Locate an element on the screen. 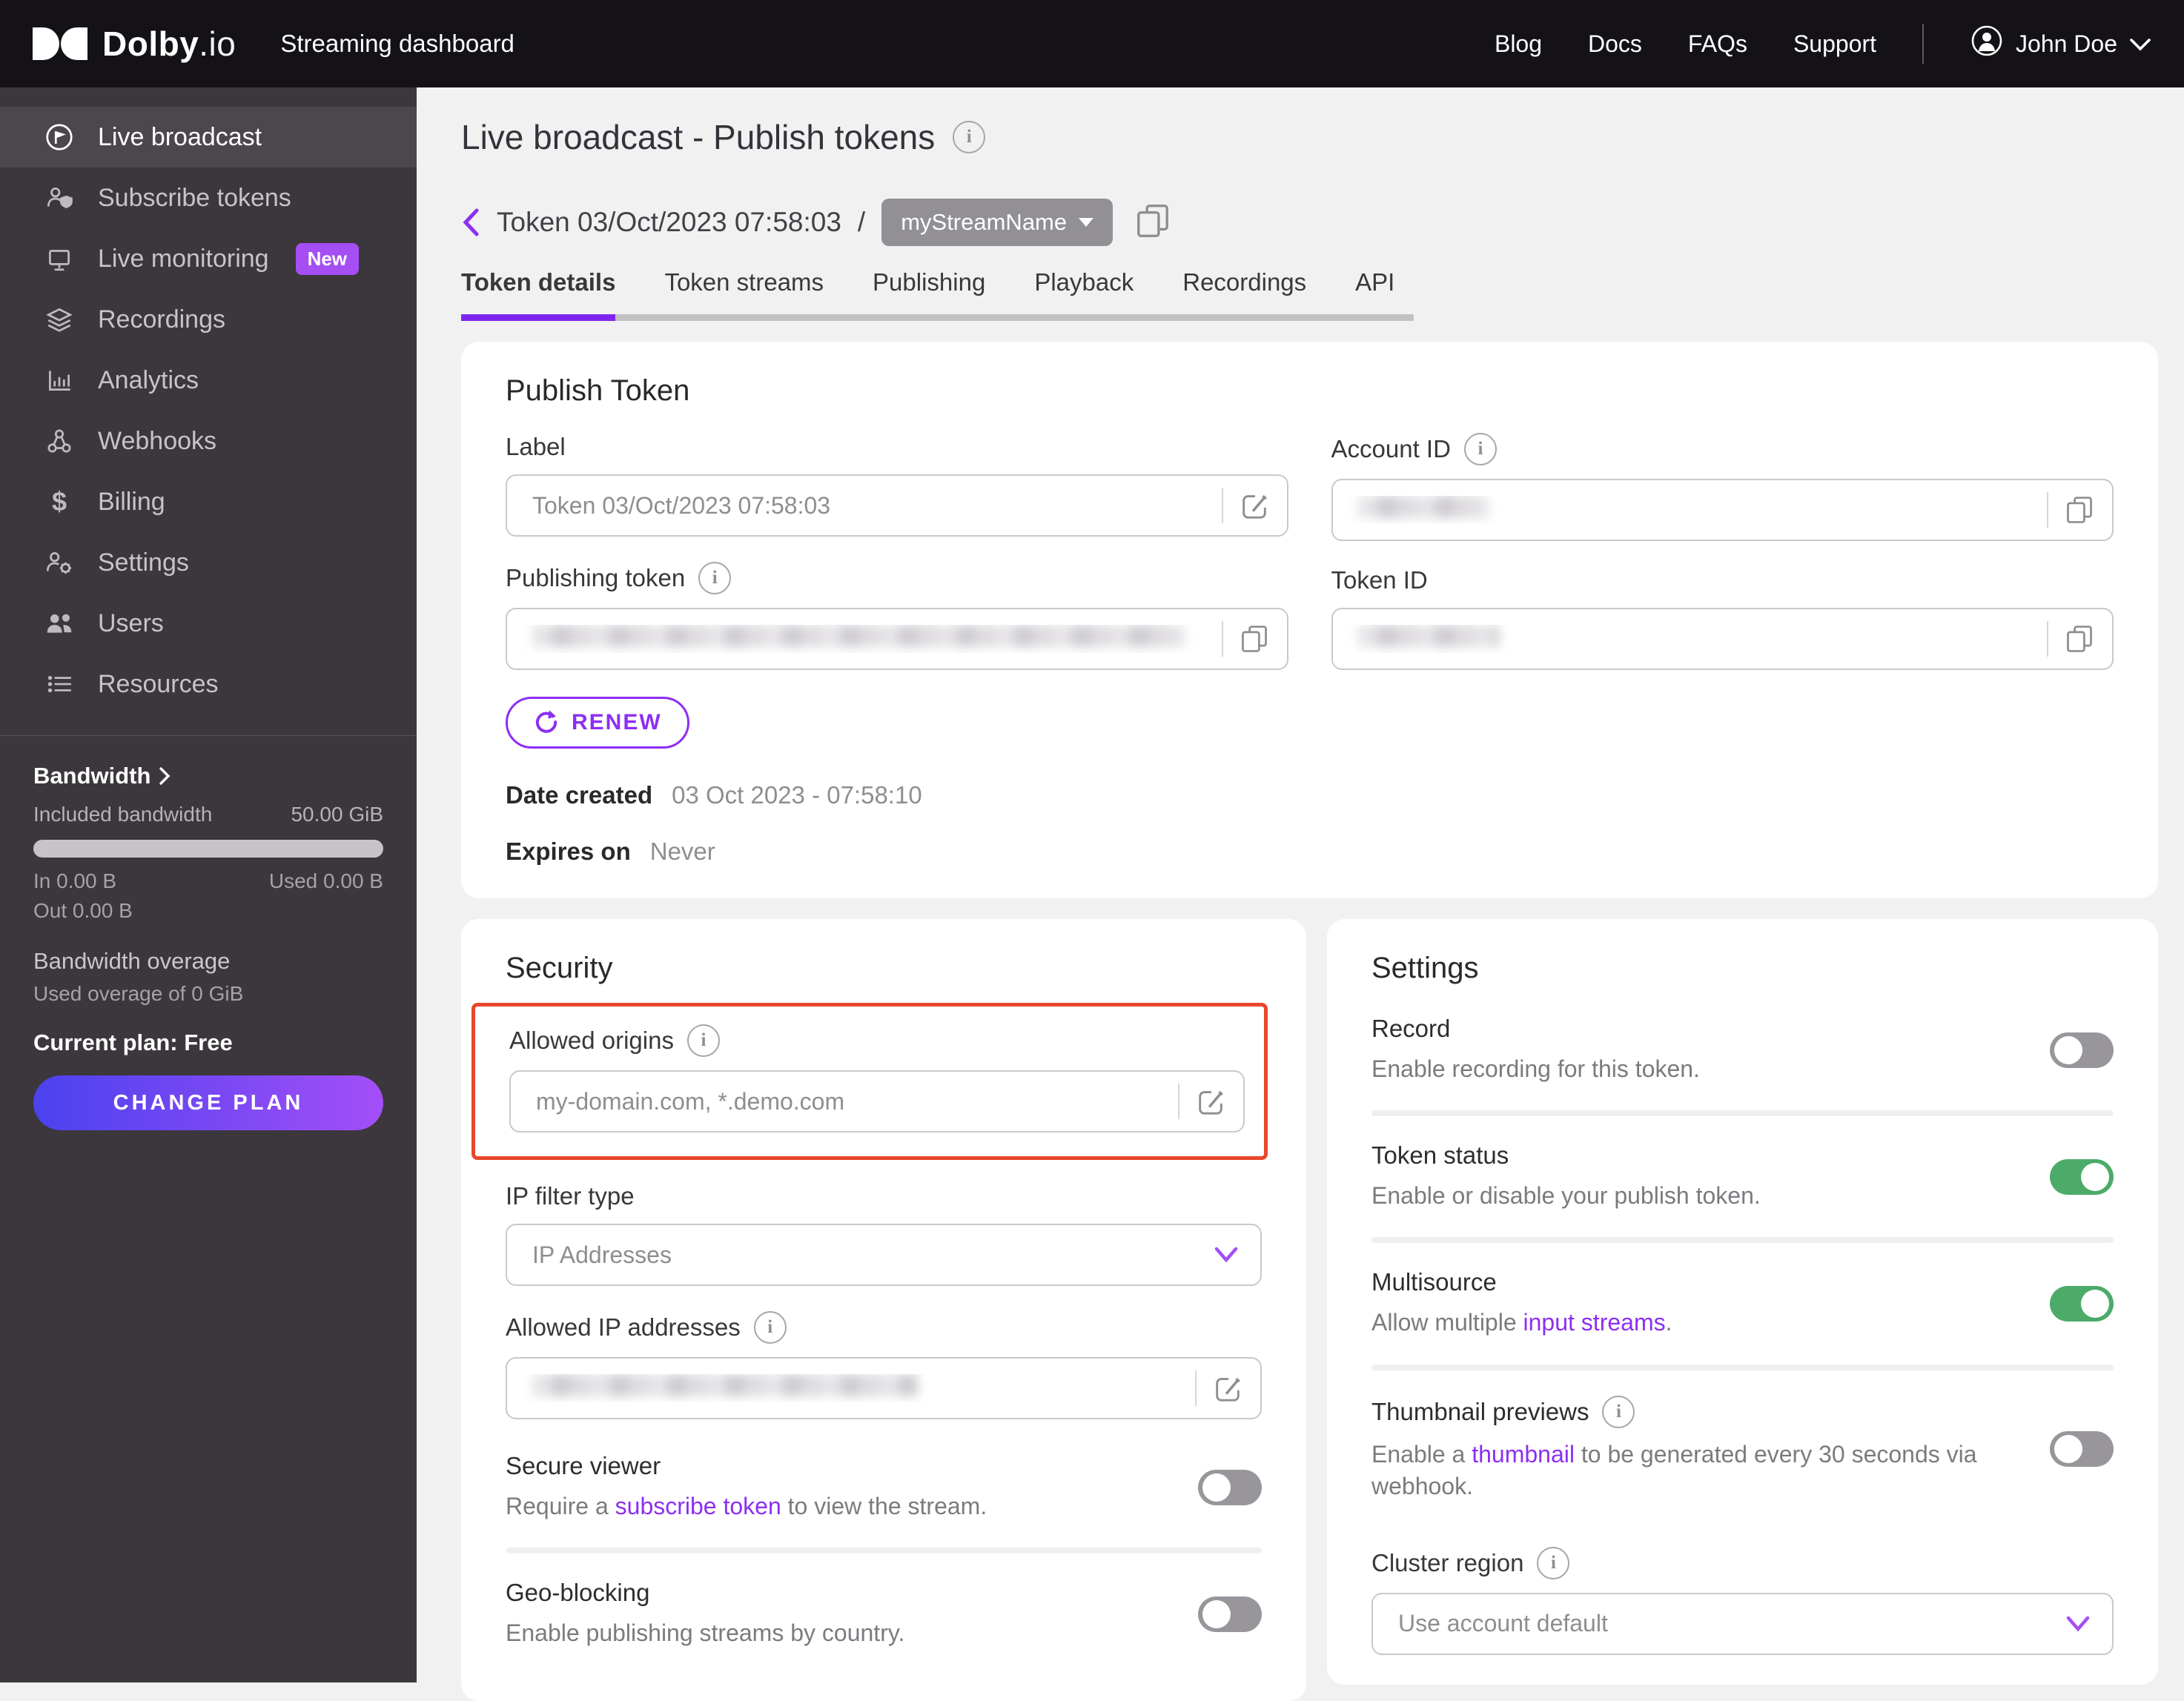  multisource-desc: Allow multiple input streams. is located at coordinates (1522, 1322).